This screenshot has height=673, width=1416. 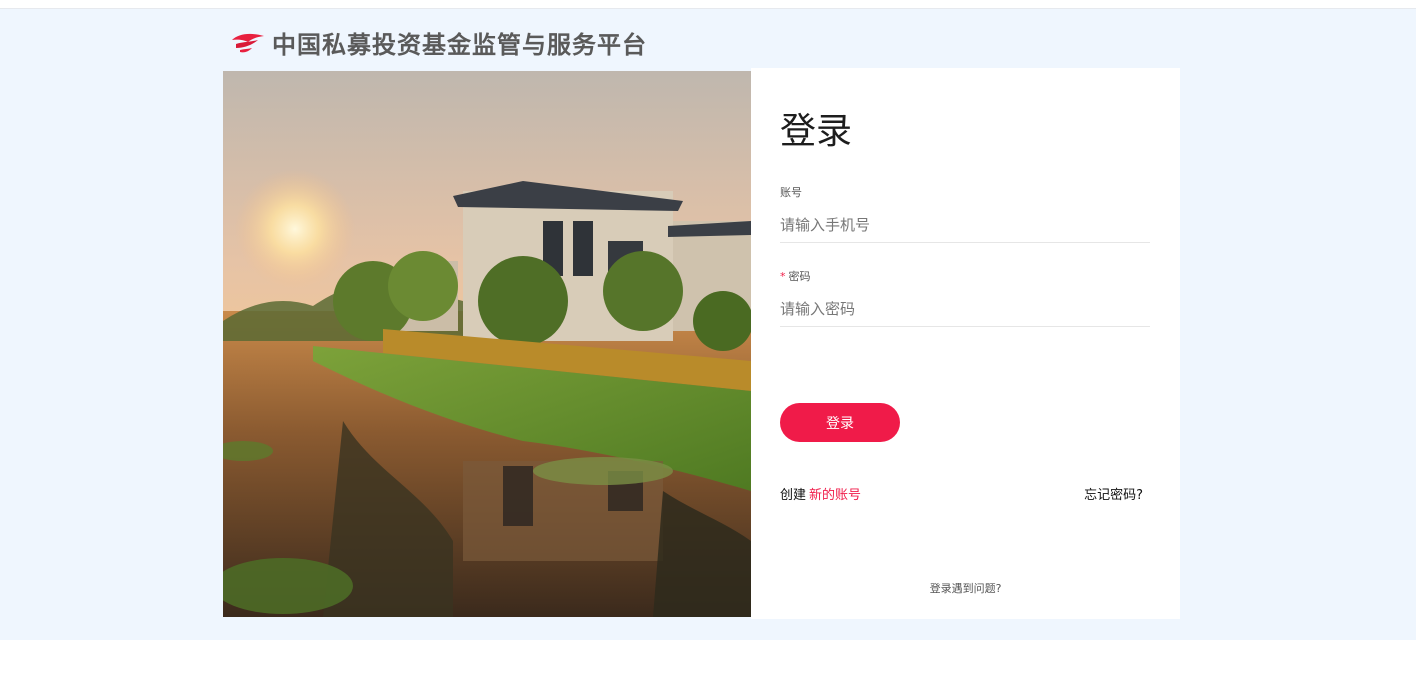 I want to click on account-label: 账号, so click(x=791, y=192).